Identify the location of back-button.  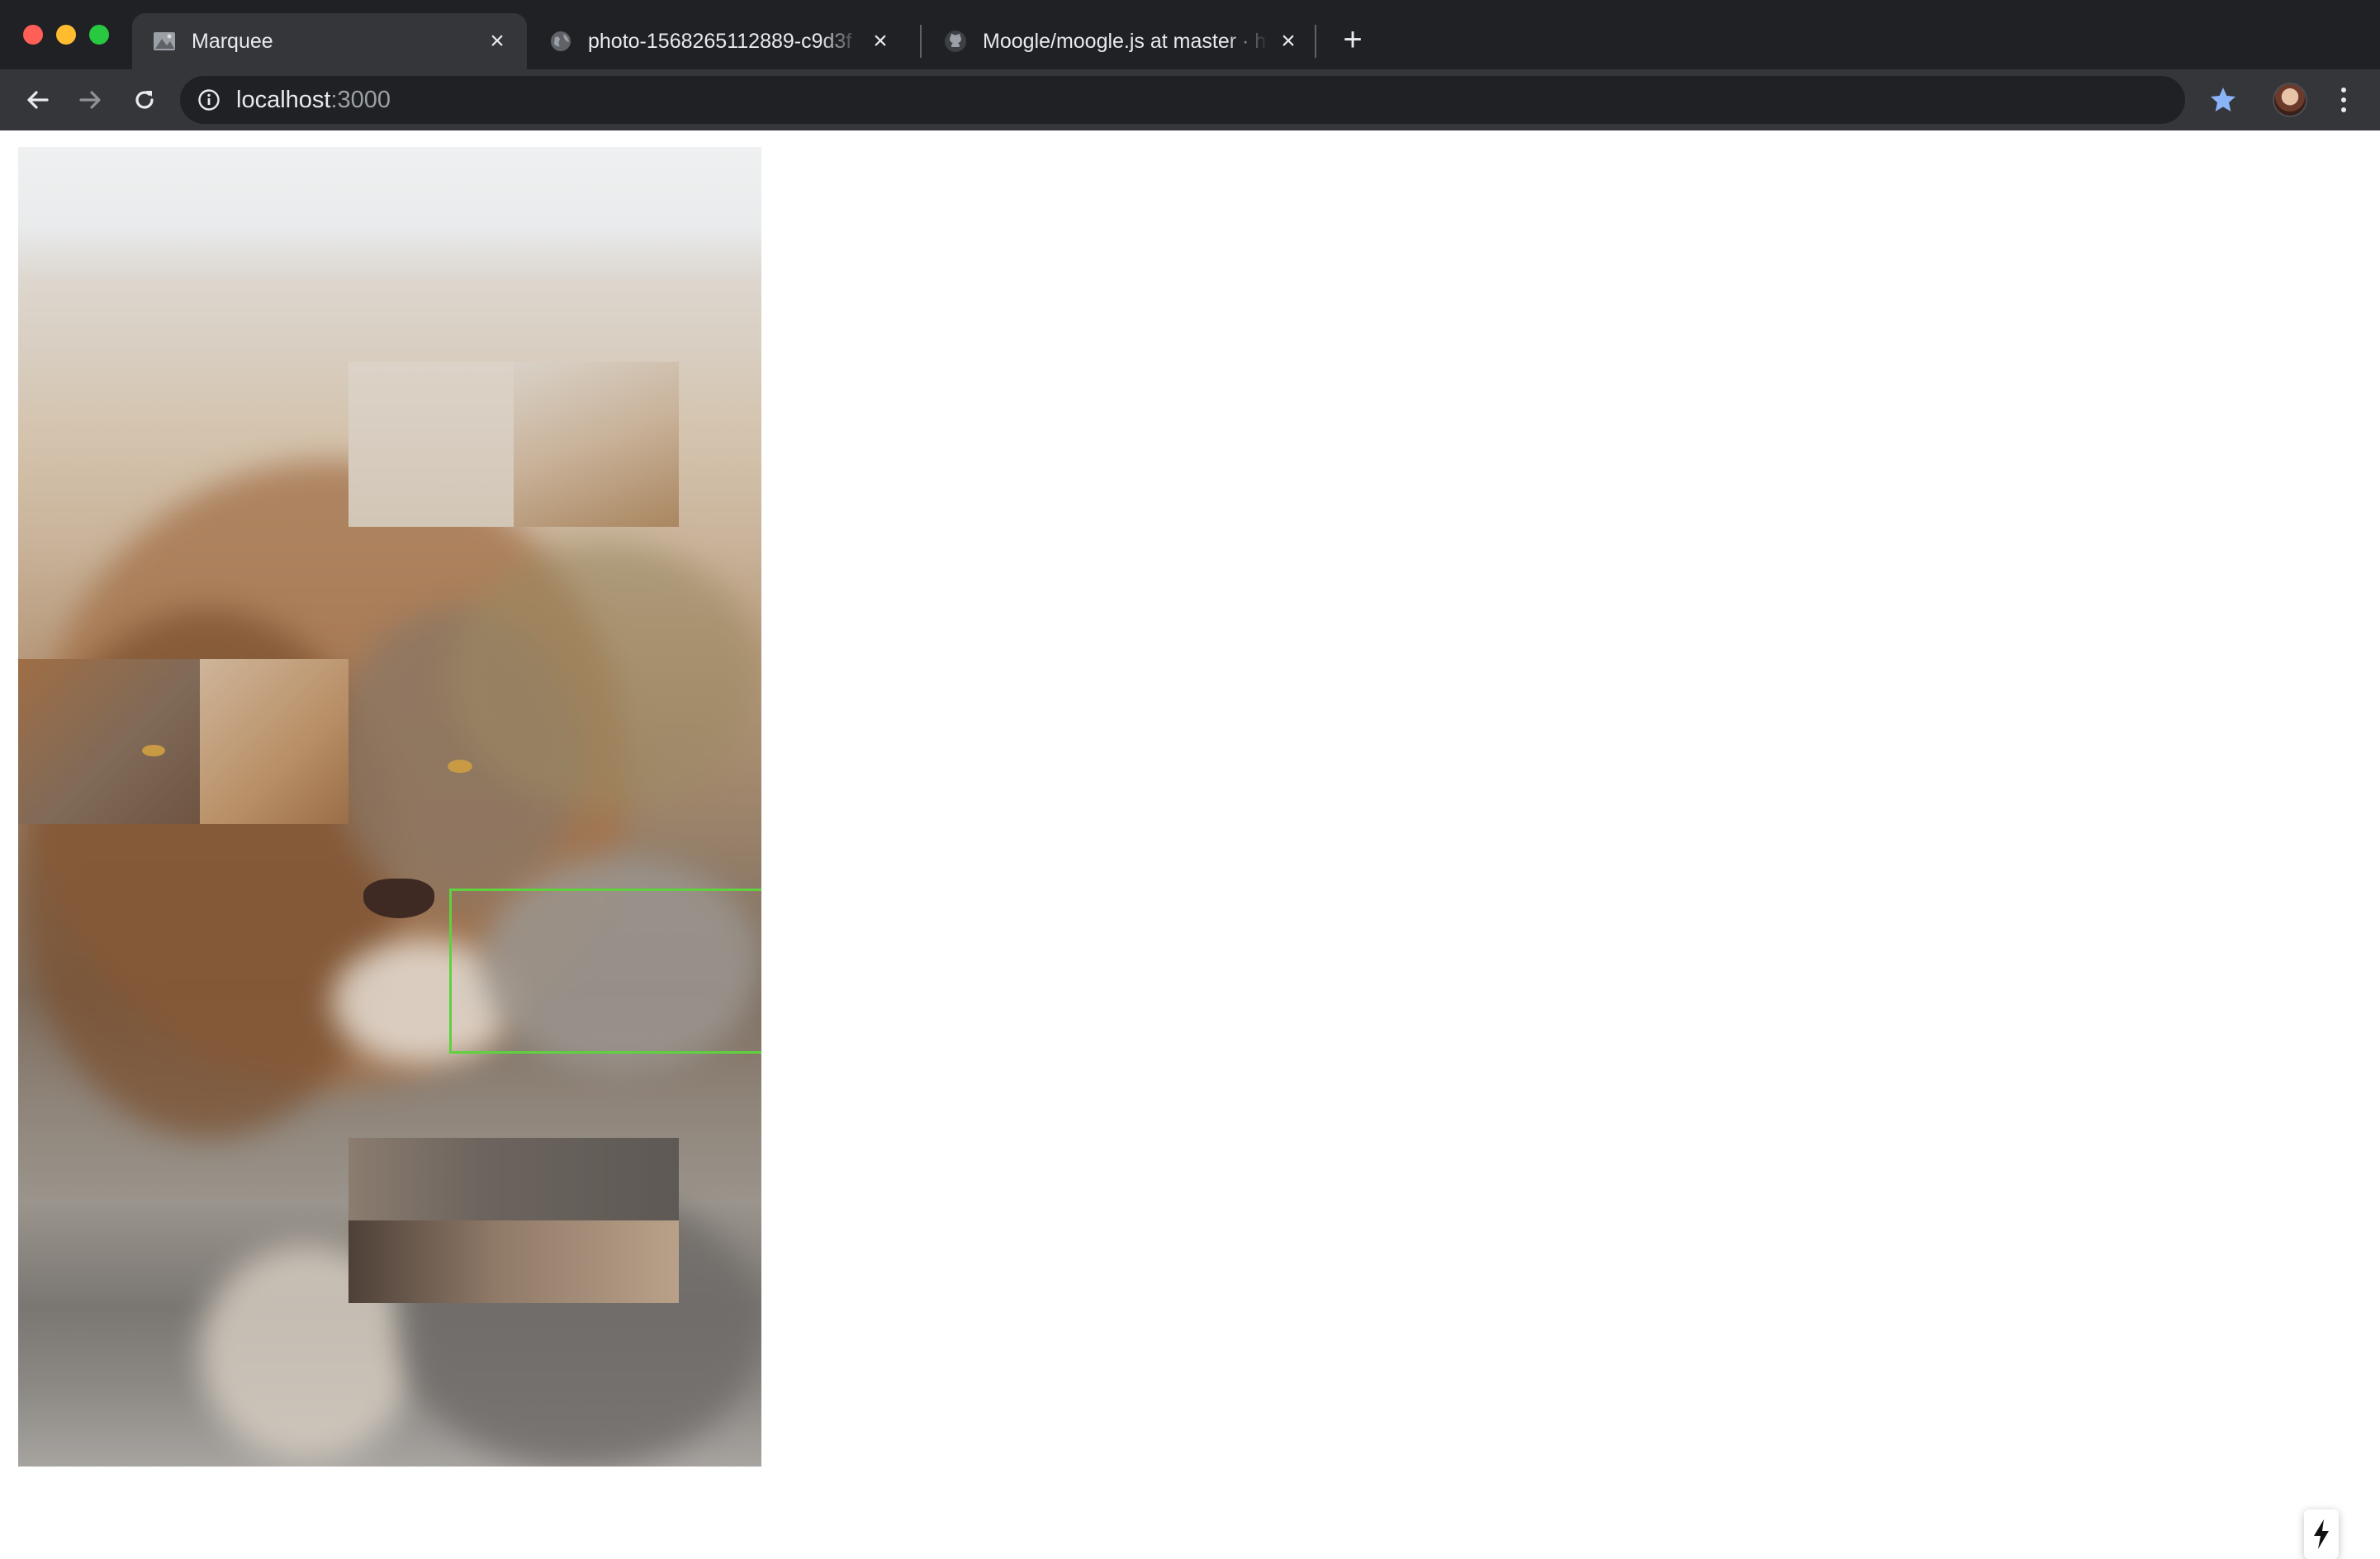
(37, 100).